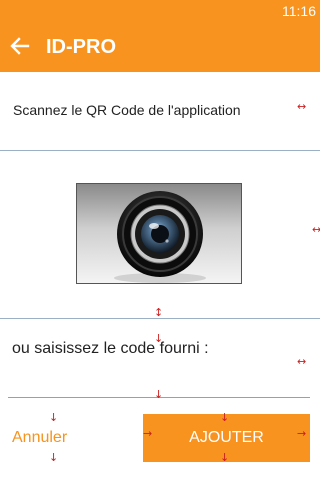 The width and height of the screenshot is (320, 478). I want to click on scan-instruction: Scannez le QR Code de l'application, so click(127, 110).